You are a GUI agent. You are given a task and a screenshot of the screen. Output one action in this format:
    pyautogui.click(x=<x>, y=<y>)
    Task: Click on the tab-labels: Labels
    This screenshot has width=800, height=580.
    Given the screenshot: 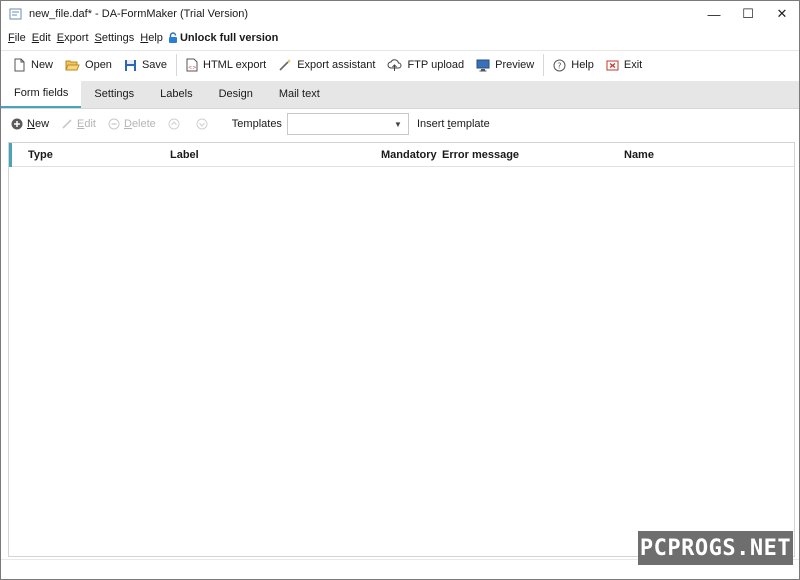 What is the action you would take?
    pyautogui.click(x=176, y=94)
    